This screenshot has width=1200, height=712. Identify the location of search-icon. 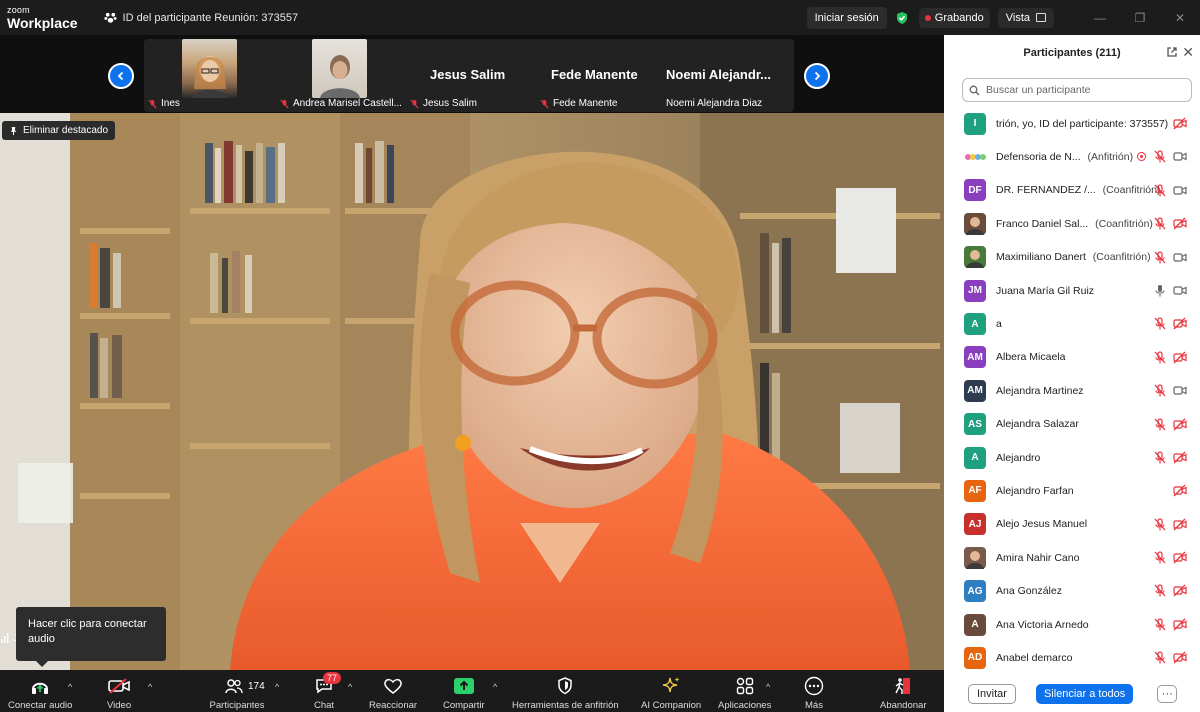
(974, 90).